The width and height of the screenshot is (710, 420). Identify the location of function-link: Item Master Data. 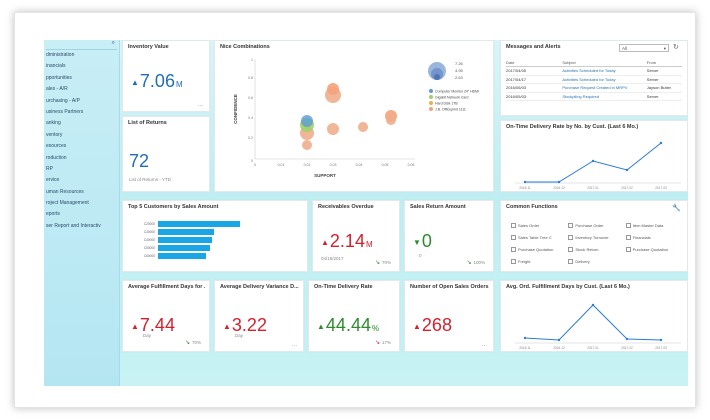
(652, 225).